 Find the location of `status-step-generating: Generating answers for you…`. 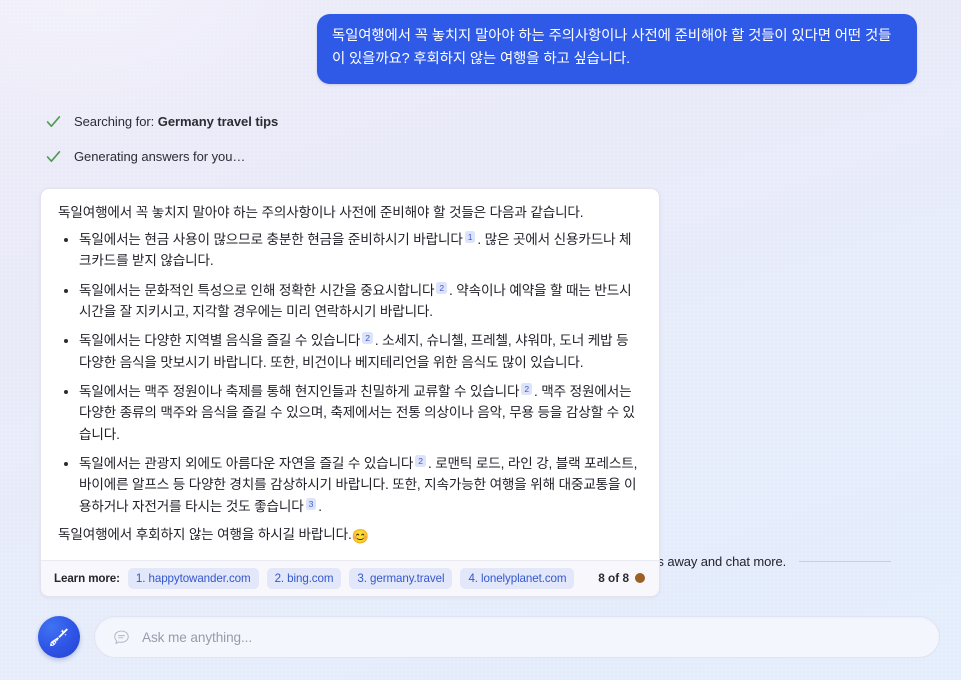

status-step-generating: Generating answers for you… is located at coordinates (492, 157).